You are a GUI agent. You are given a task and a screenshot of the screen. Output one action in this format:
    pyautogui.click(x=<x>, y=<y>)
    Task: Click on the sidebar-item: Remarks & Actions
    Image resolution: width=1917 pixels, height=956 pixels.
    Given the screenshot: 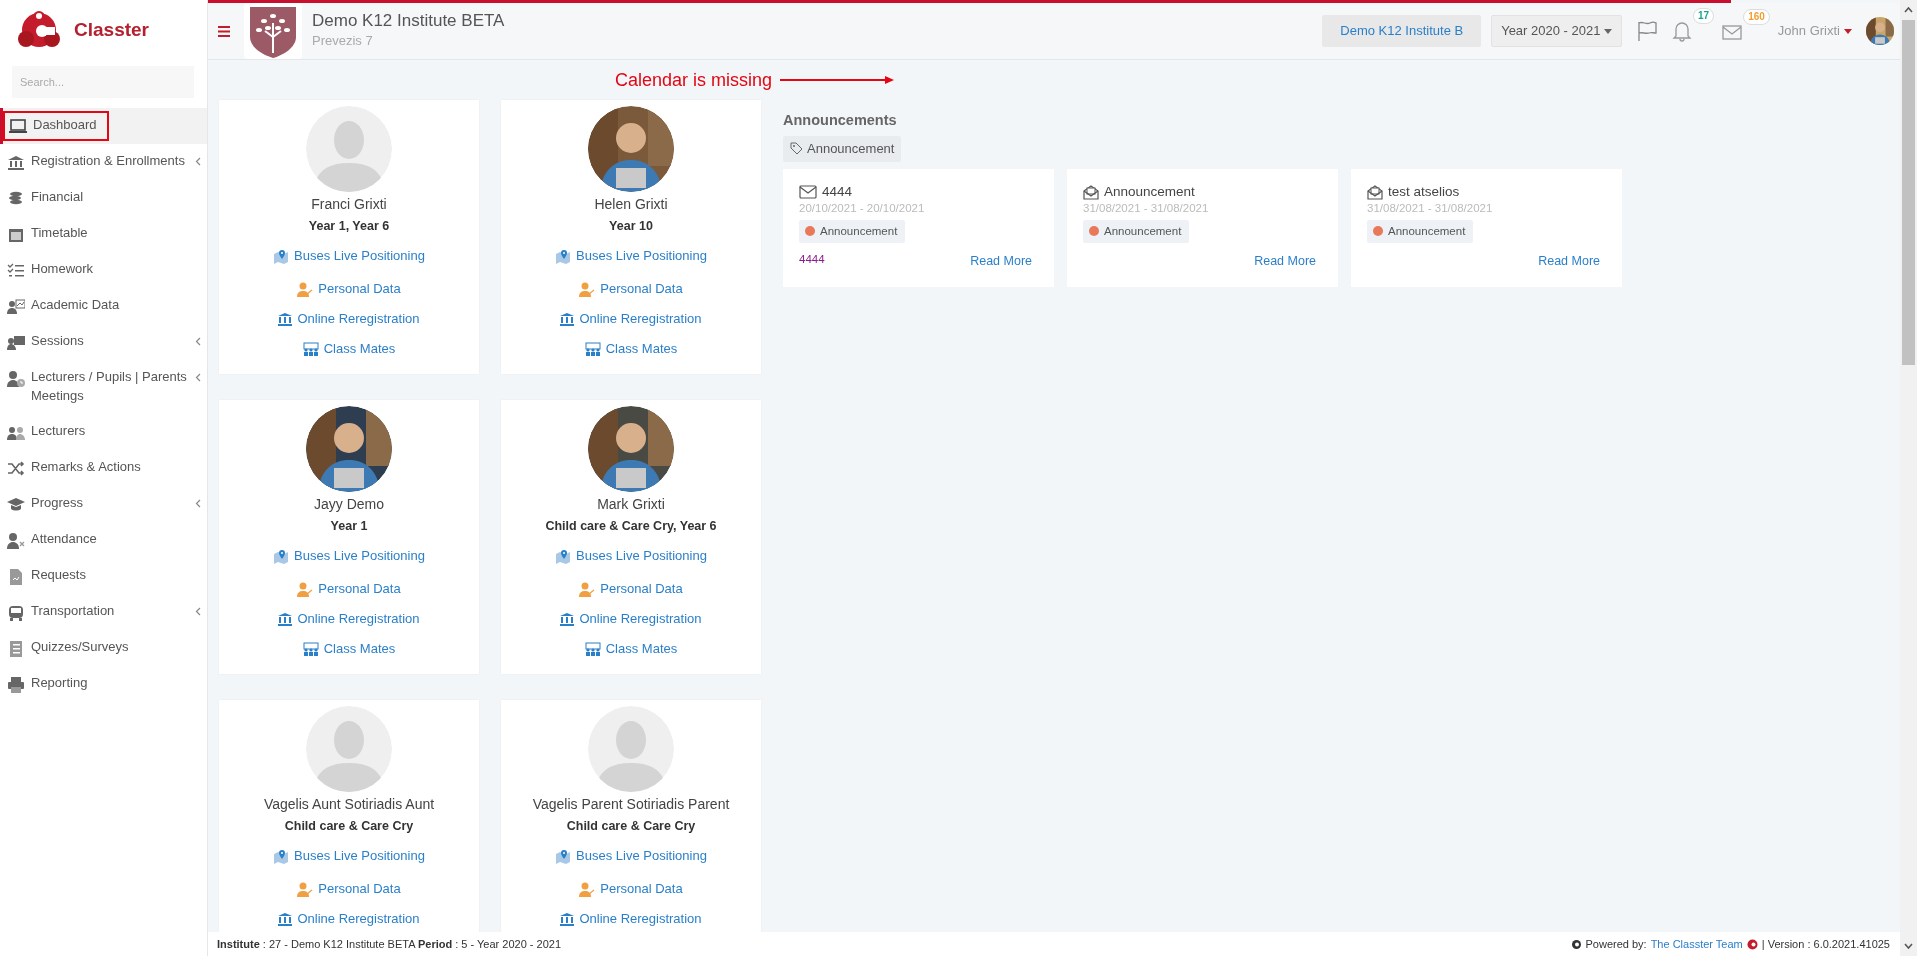 What is the action you would take?
    pyautogui.click(x=103, y=467)
    